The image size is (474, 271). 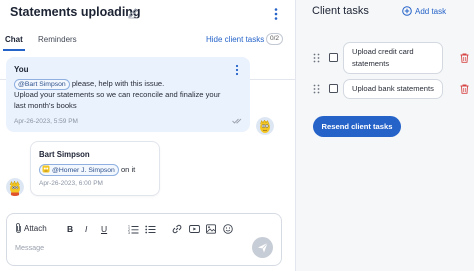 What do you see at coordinates (46, 121) in the screenshot?
I see `message-timestamp: Apr-26-2023, 5:59 PM` at bounding box center [46, 121].